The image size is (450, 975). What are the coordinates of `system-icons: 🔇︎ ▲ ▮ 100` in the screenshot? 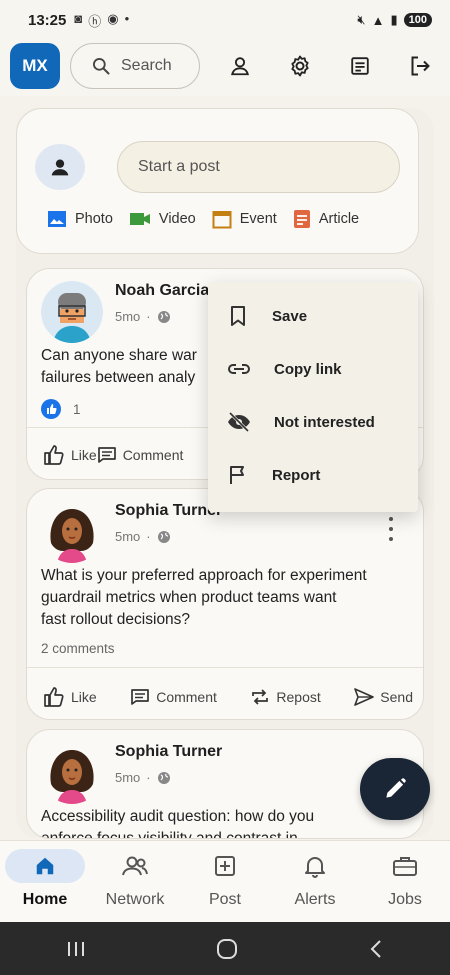 It's located at (394, 20).